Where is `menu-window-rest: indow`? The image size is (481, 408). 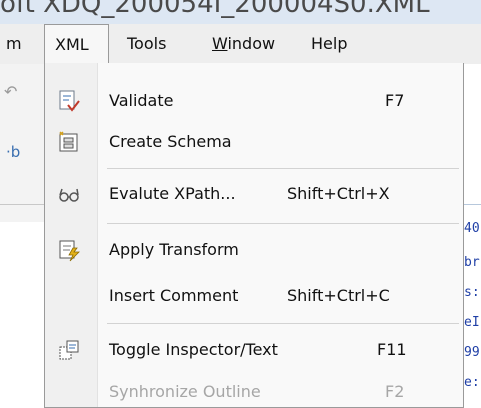
menu-window-rest: indow is located at coordinates (251, 43).